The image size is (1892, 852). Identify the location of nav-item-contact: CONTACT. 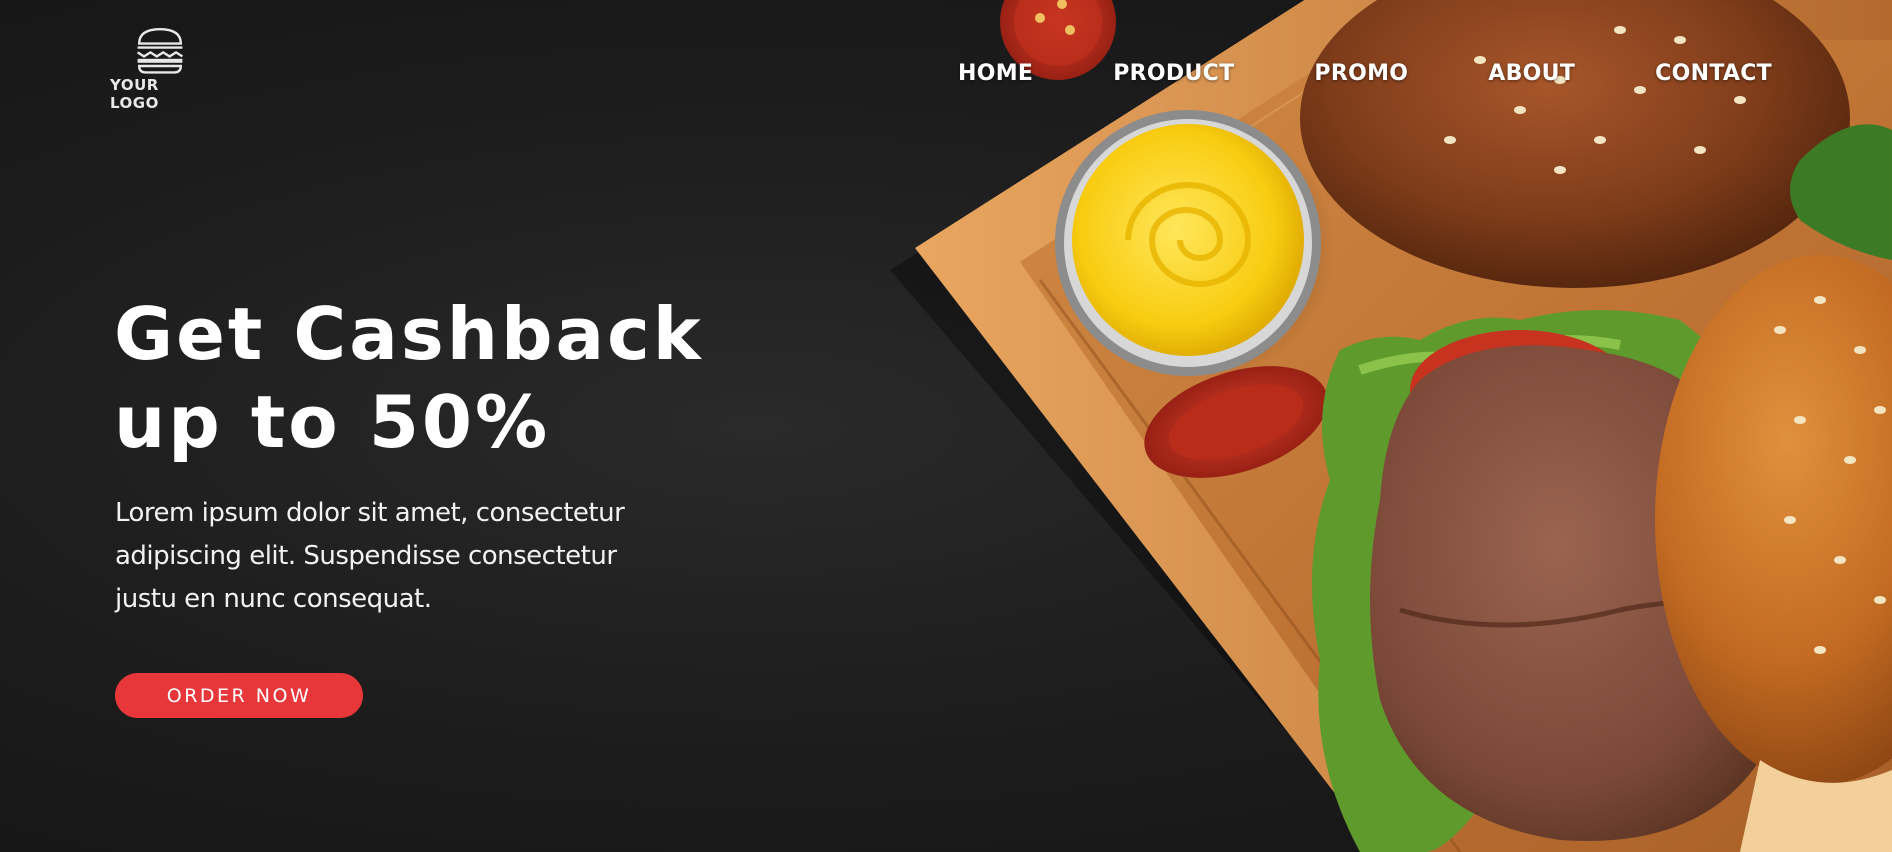
(1713, 73).